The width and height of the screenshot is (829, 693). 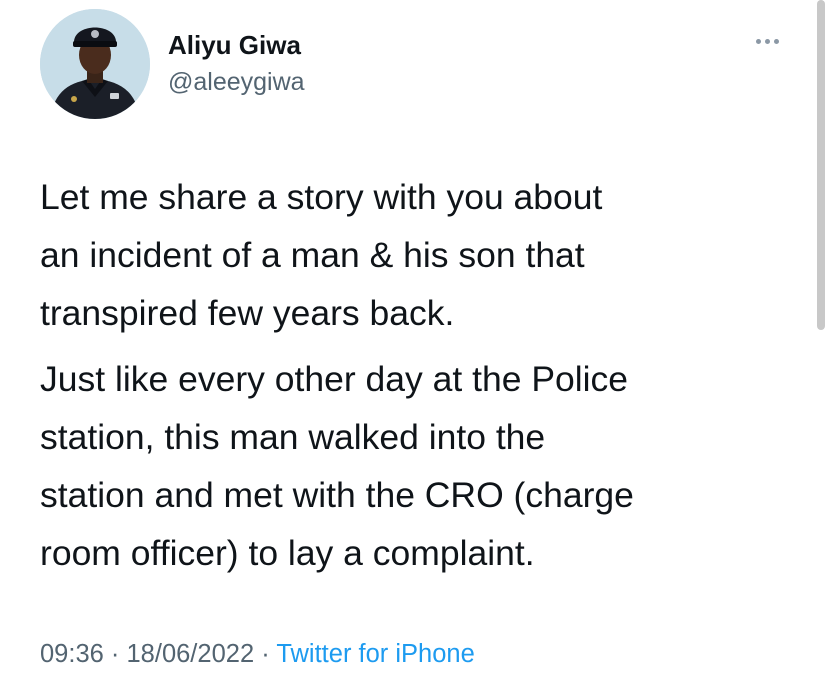 I want to click on avatar, so click(x=95, y=64).